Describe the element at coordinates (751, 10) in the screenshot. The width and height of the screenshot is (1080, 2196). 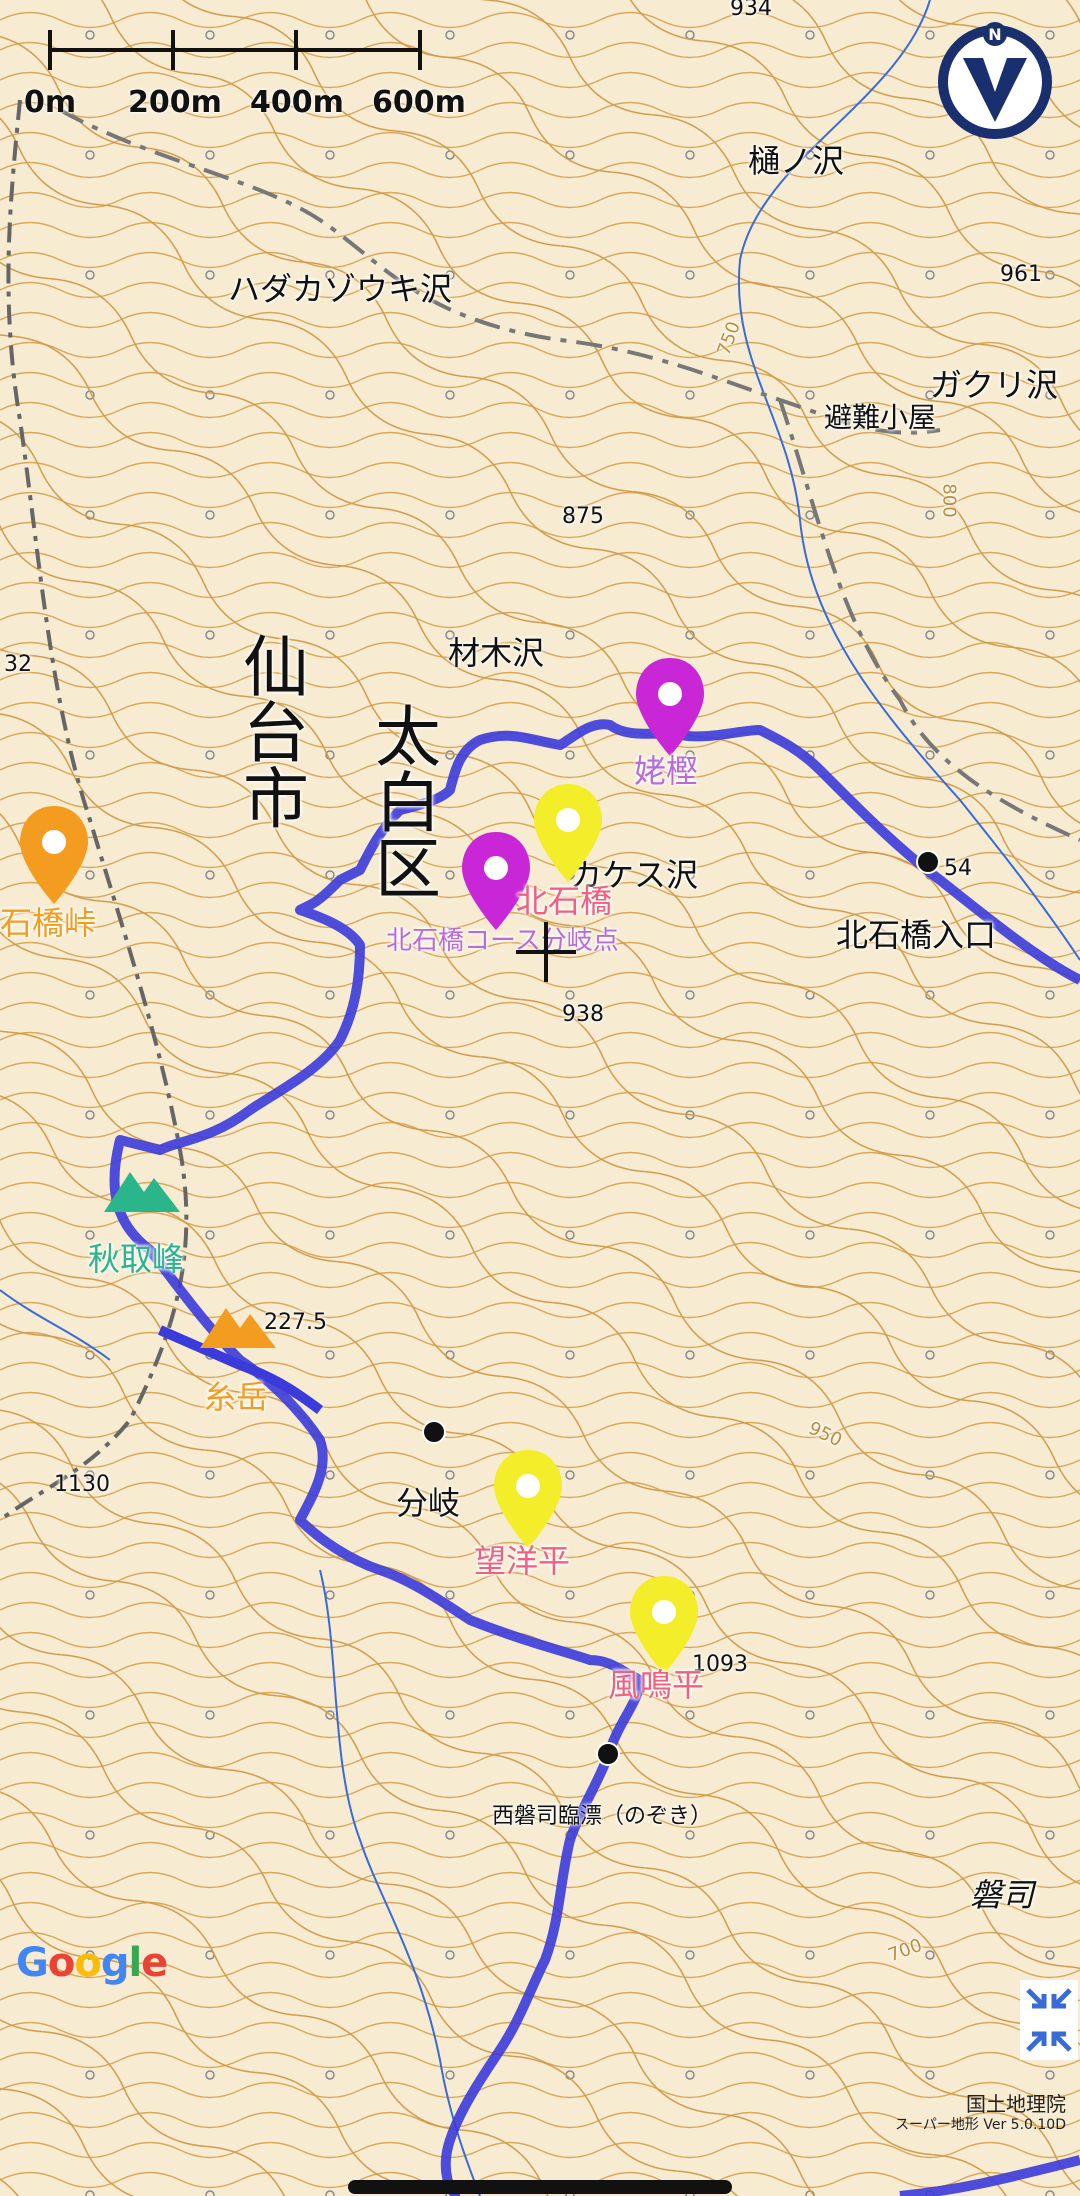
I see `elevation-934: 934` at that location.